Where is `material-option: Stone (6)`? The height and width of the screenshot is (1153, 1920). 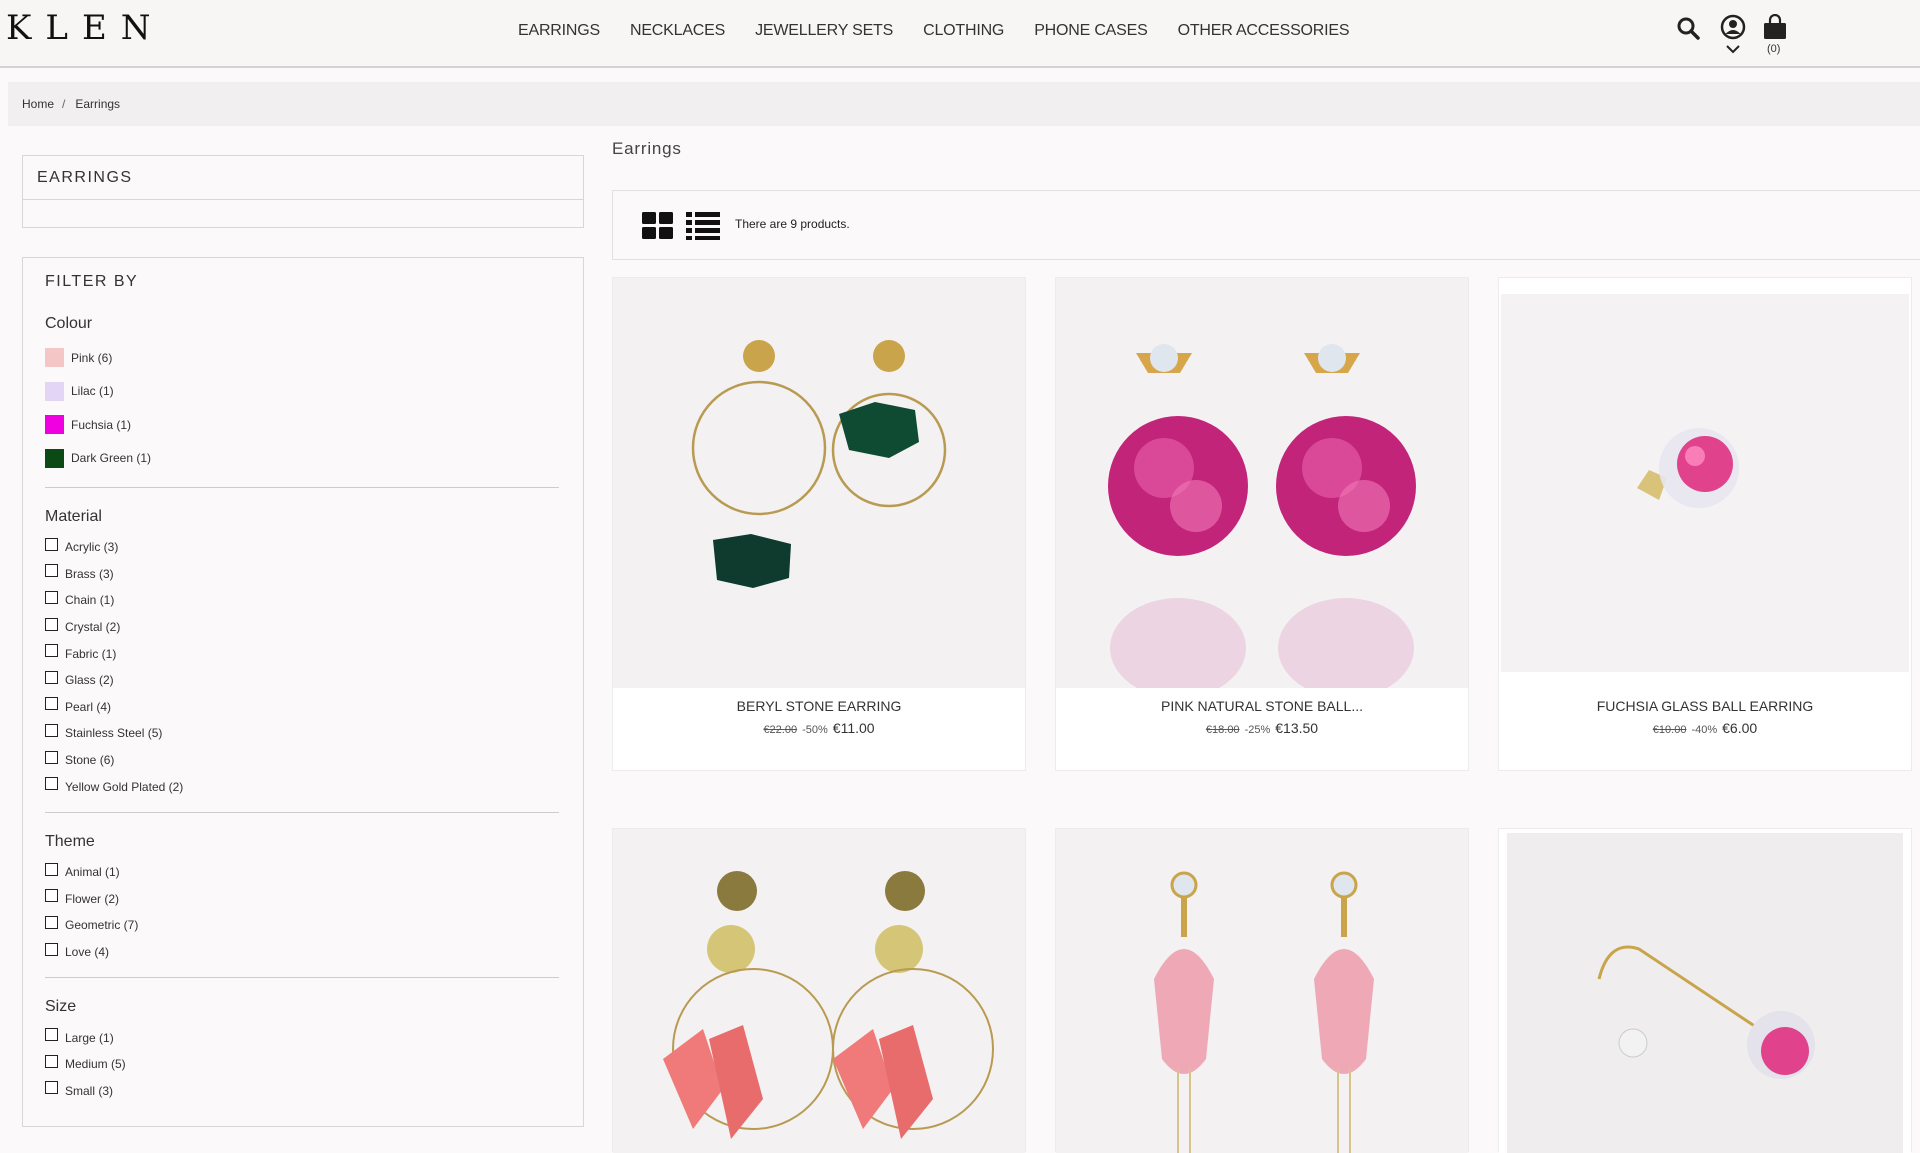
material-option: Stone (6) is located at coordinates (303, 760).